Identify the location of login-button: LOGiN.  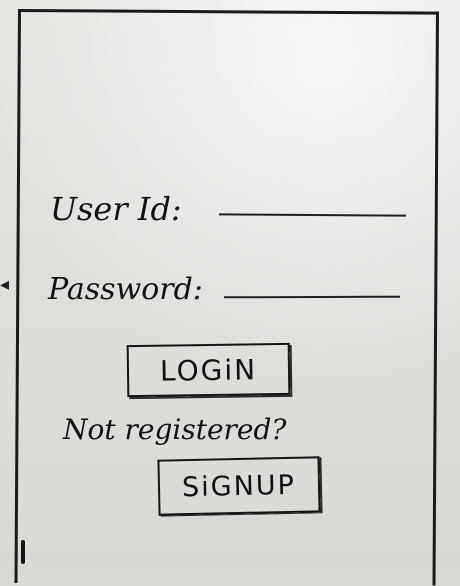
(208, 370).